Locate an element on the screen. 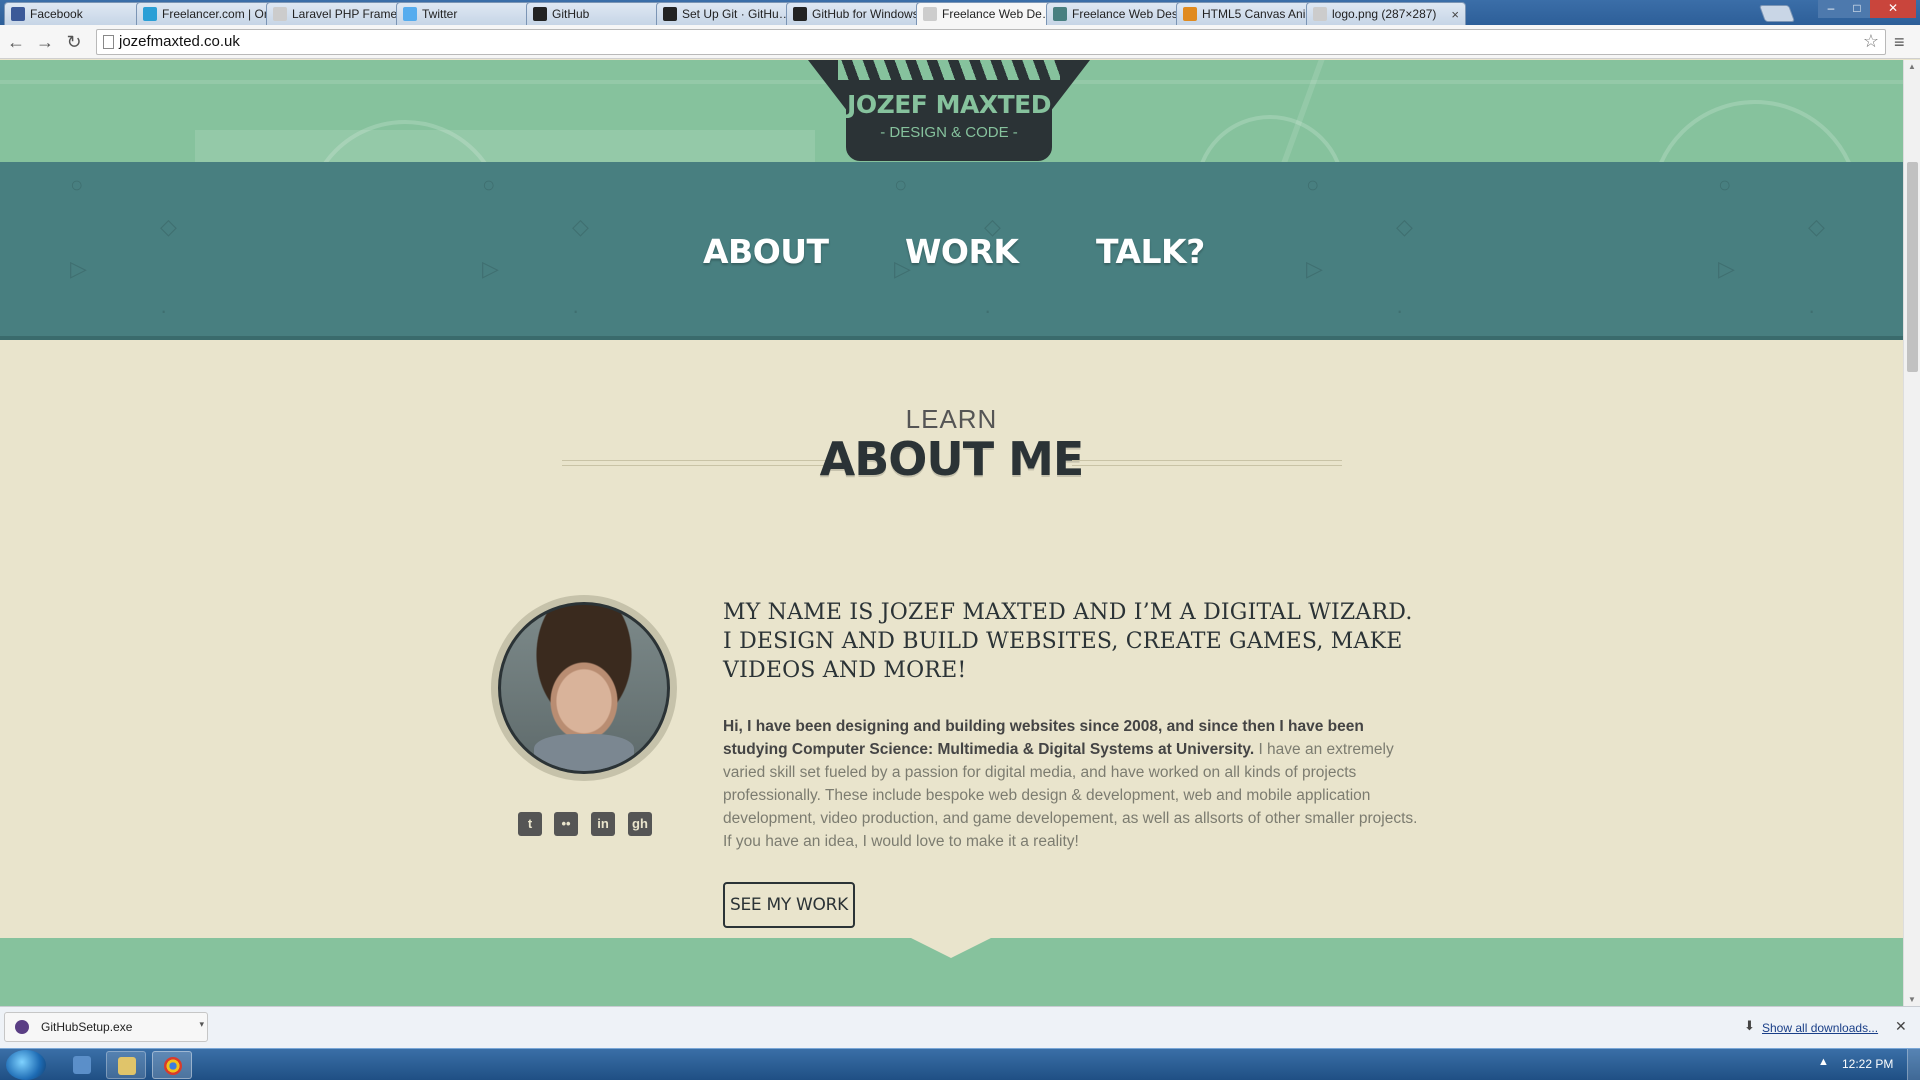 The width and height of the screenshot is (1920, 1080). app-icon is located at coordinates (82, 1065).